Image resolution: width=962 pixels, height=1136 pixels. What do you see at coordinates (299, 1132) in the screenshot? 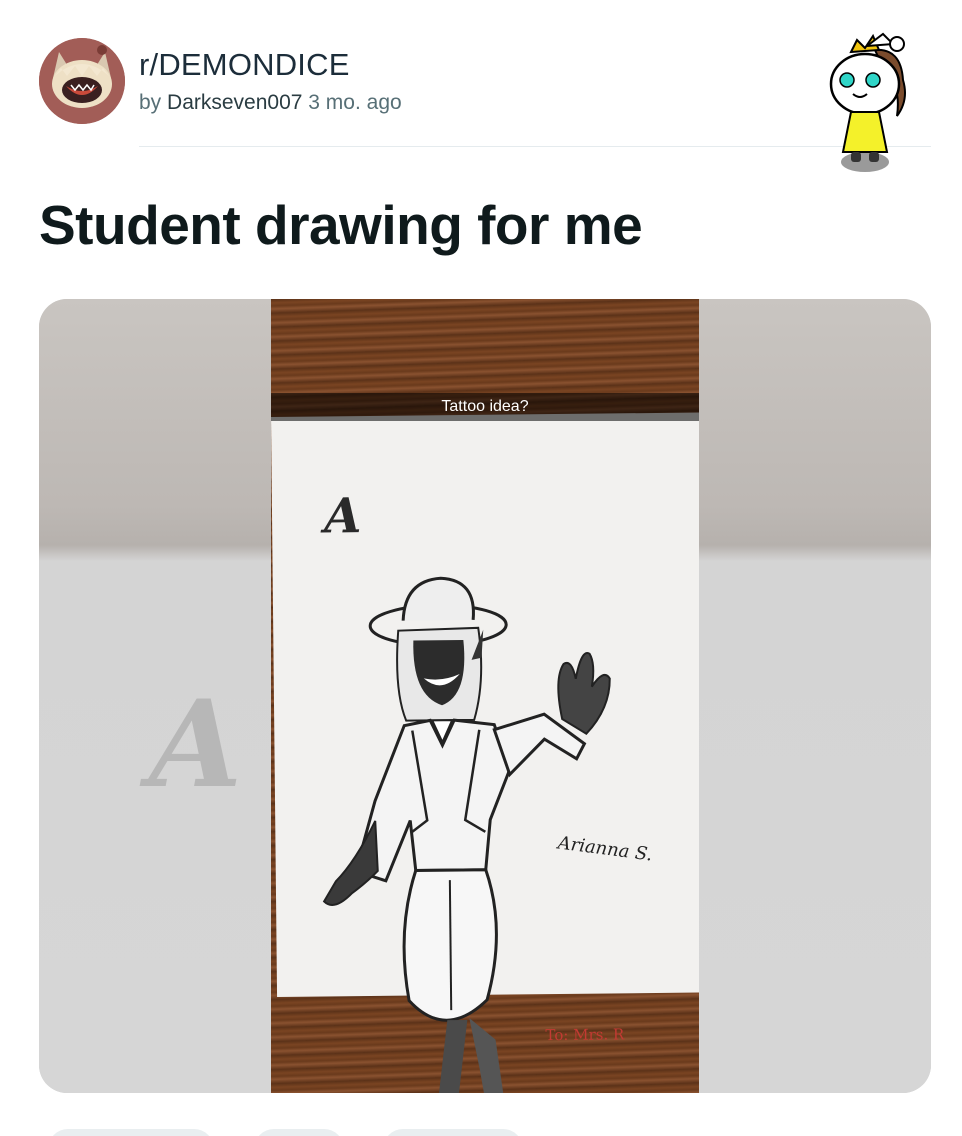
I see `comments-button` at bounding box center [299, 1132].